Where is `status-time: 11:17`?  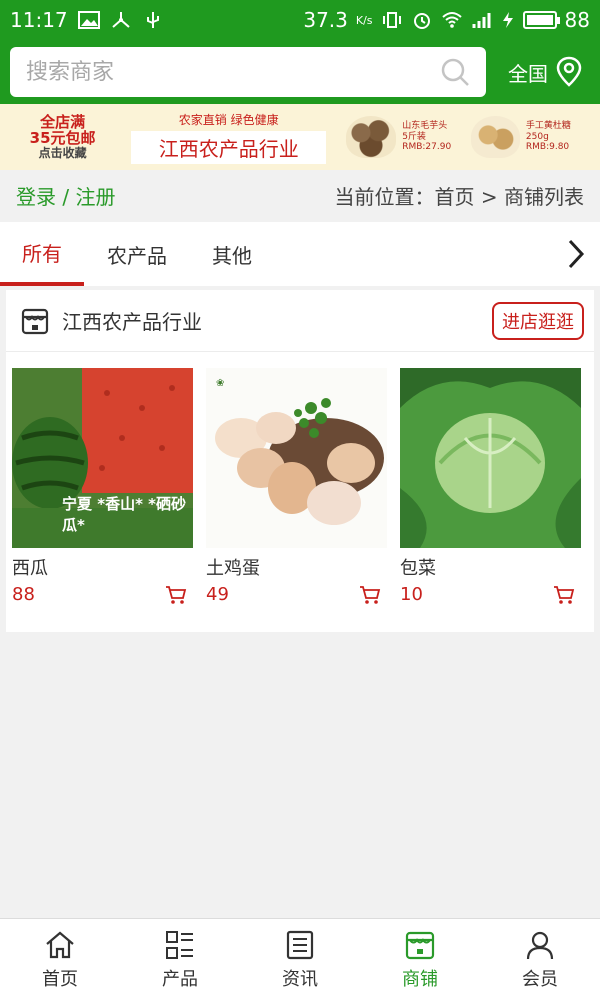
status-time: 11:17 is located at coordinates (39, 20).